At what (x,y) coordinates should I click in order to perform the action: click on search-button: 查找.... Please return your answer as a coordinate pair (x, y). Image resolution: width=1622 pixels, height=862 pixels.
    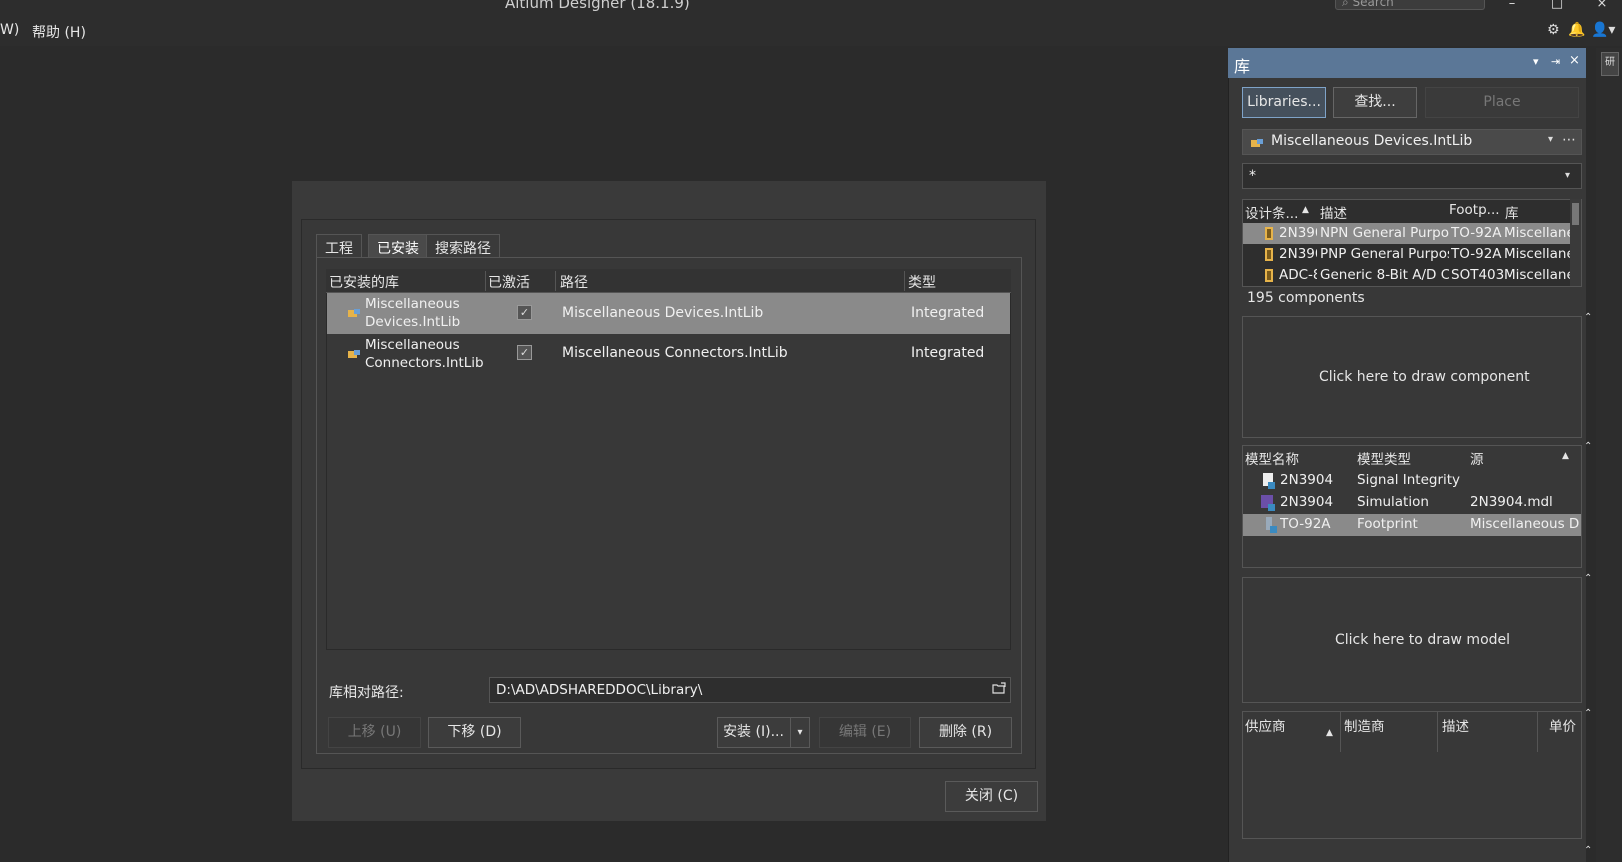
    Looking at the image, I should click on (1375, 102).